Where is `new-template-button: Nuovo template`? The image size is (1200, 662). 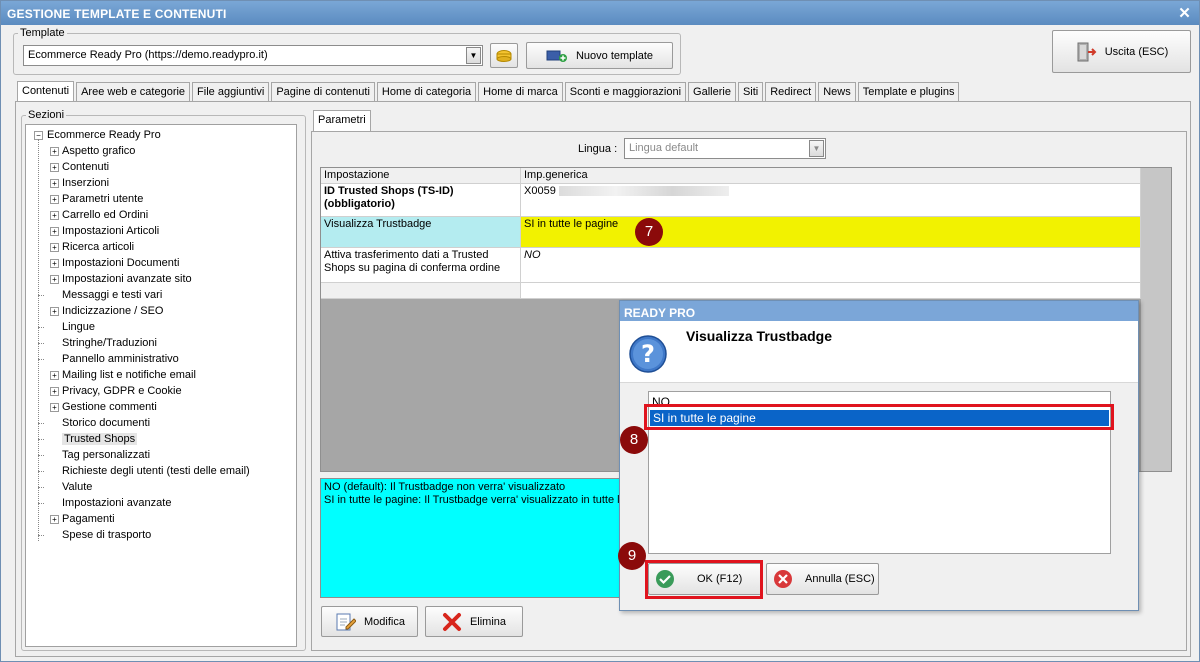 new-template-button: Nuovo template is located at coordinates (599, 55).